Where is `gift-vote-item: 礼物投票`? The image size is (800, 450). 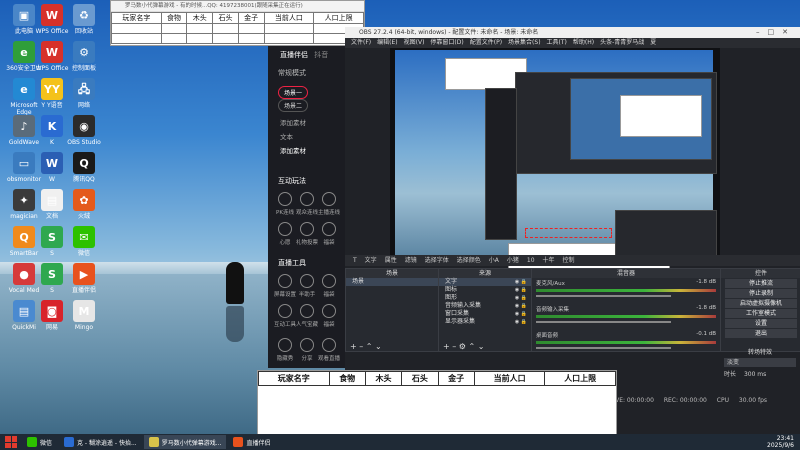 gift-vote-item: 礼物投票 is located at coordinates (307, 234).